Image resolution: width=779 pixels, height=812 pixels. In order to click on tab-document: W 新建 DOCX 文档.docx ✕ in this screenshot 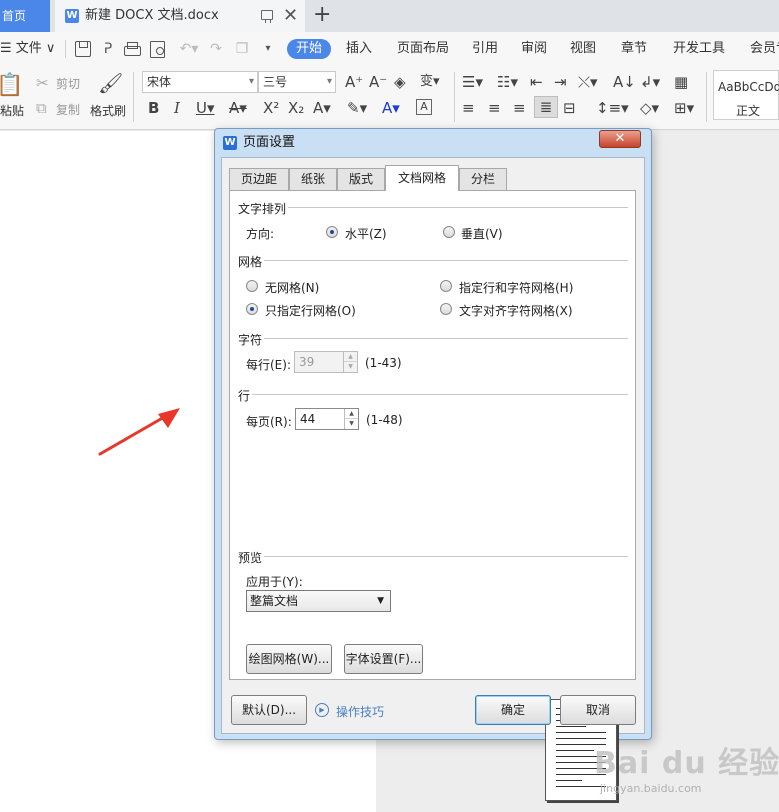, I will do `click(180, 16)`.